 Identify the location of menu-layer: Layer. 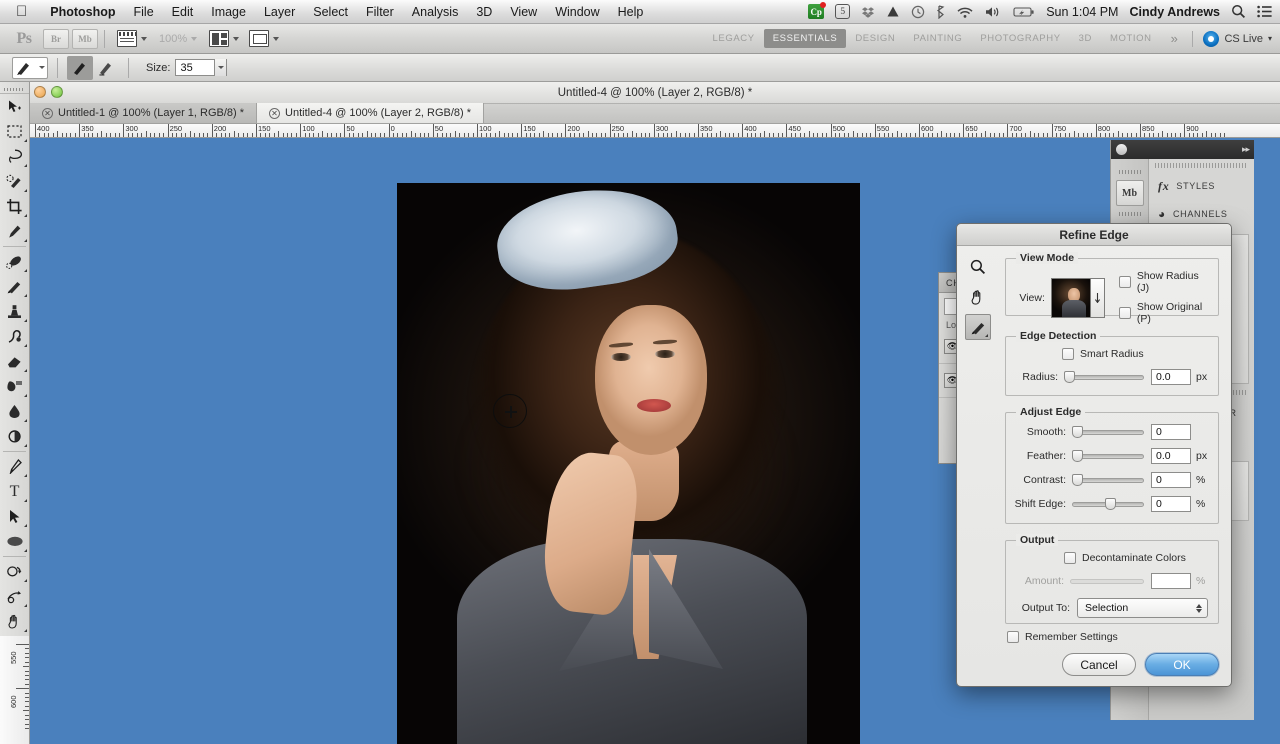
(279, 12).